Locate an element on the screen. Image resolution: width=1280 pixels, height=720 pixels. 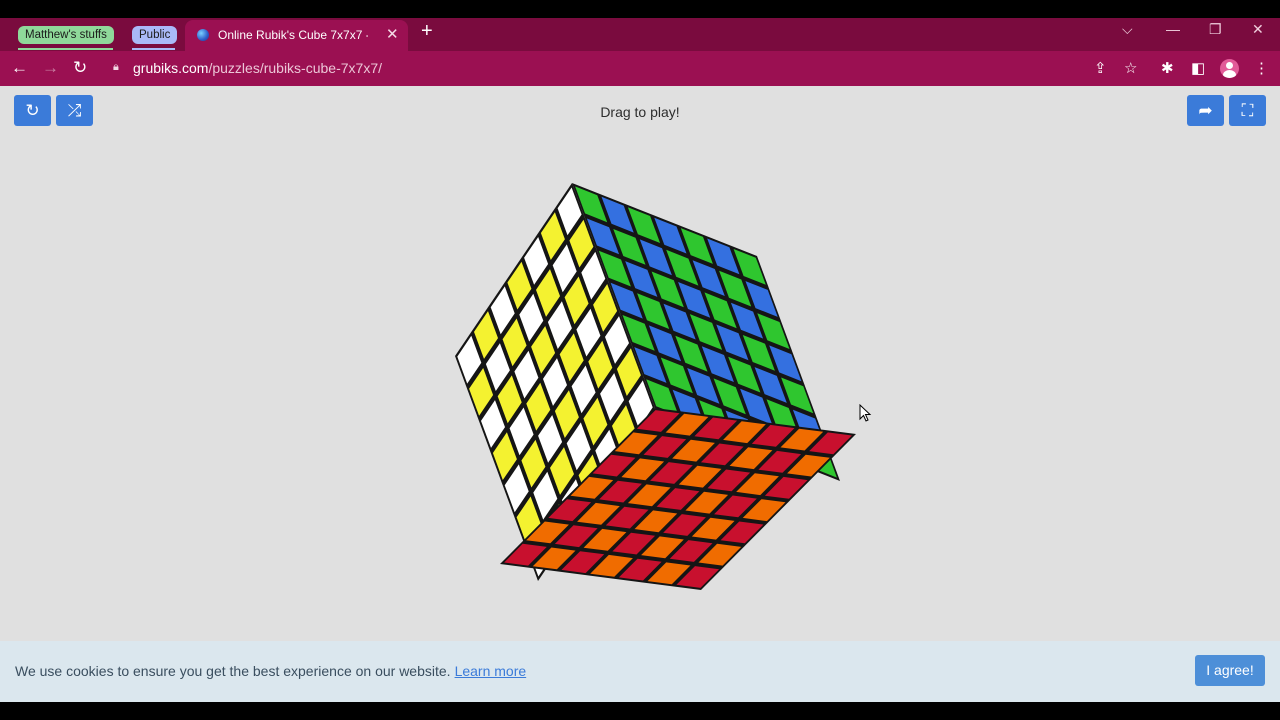
learn-more-link: Learn more is located at coordinates (491, 671).